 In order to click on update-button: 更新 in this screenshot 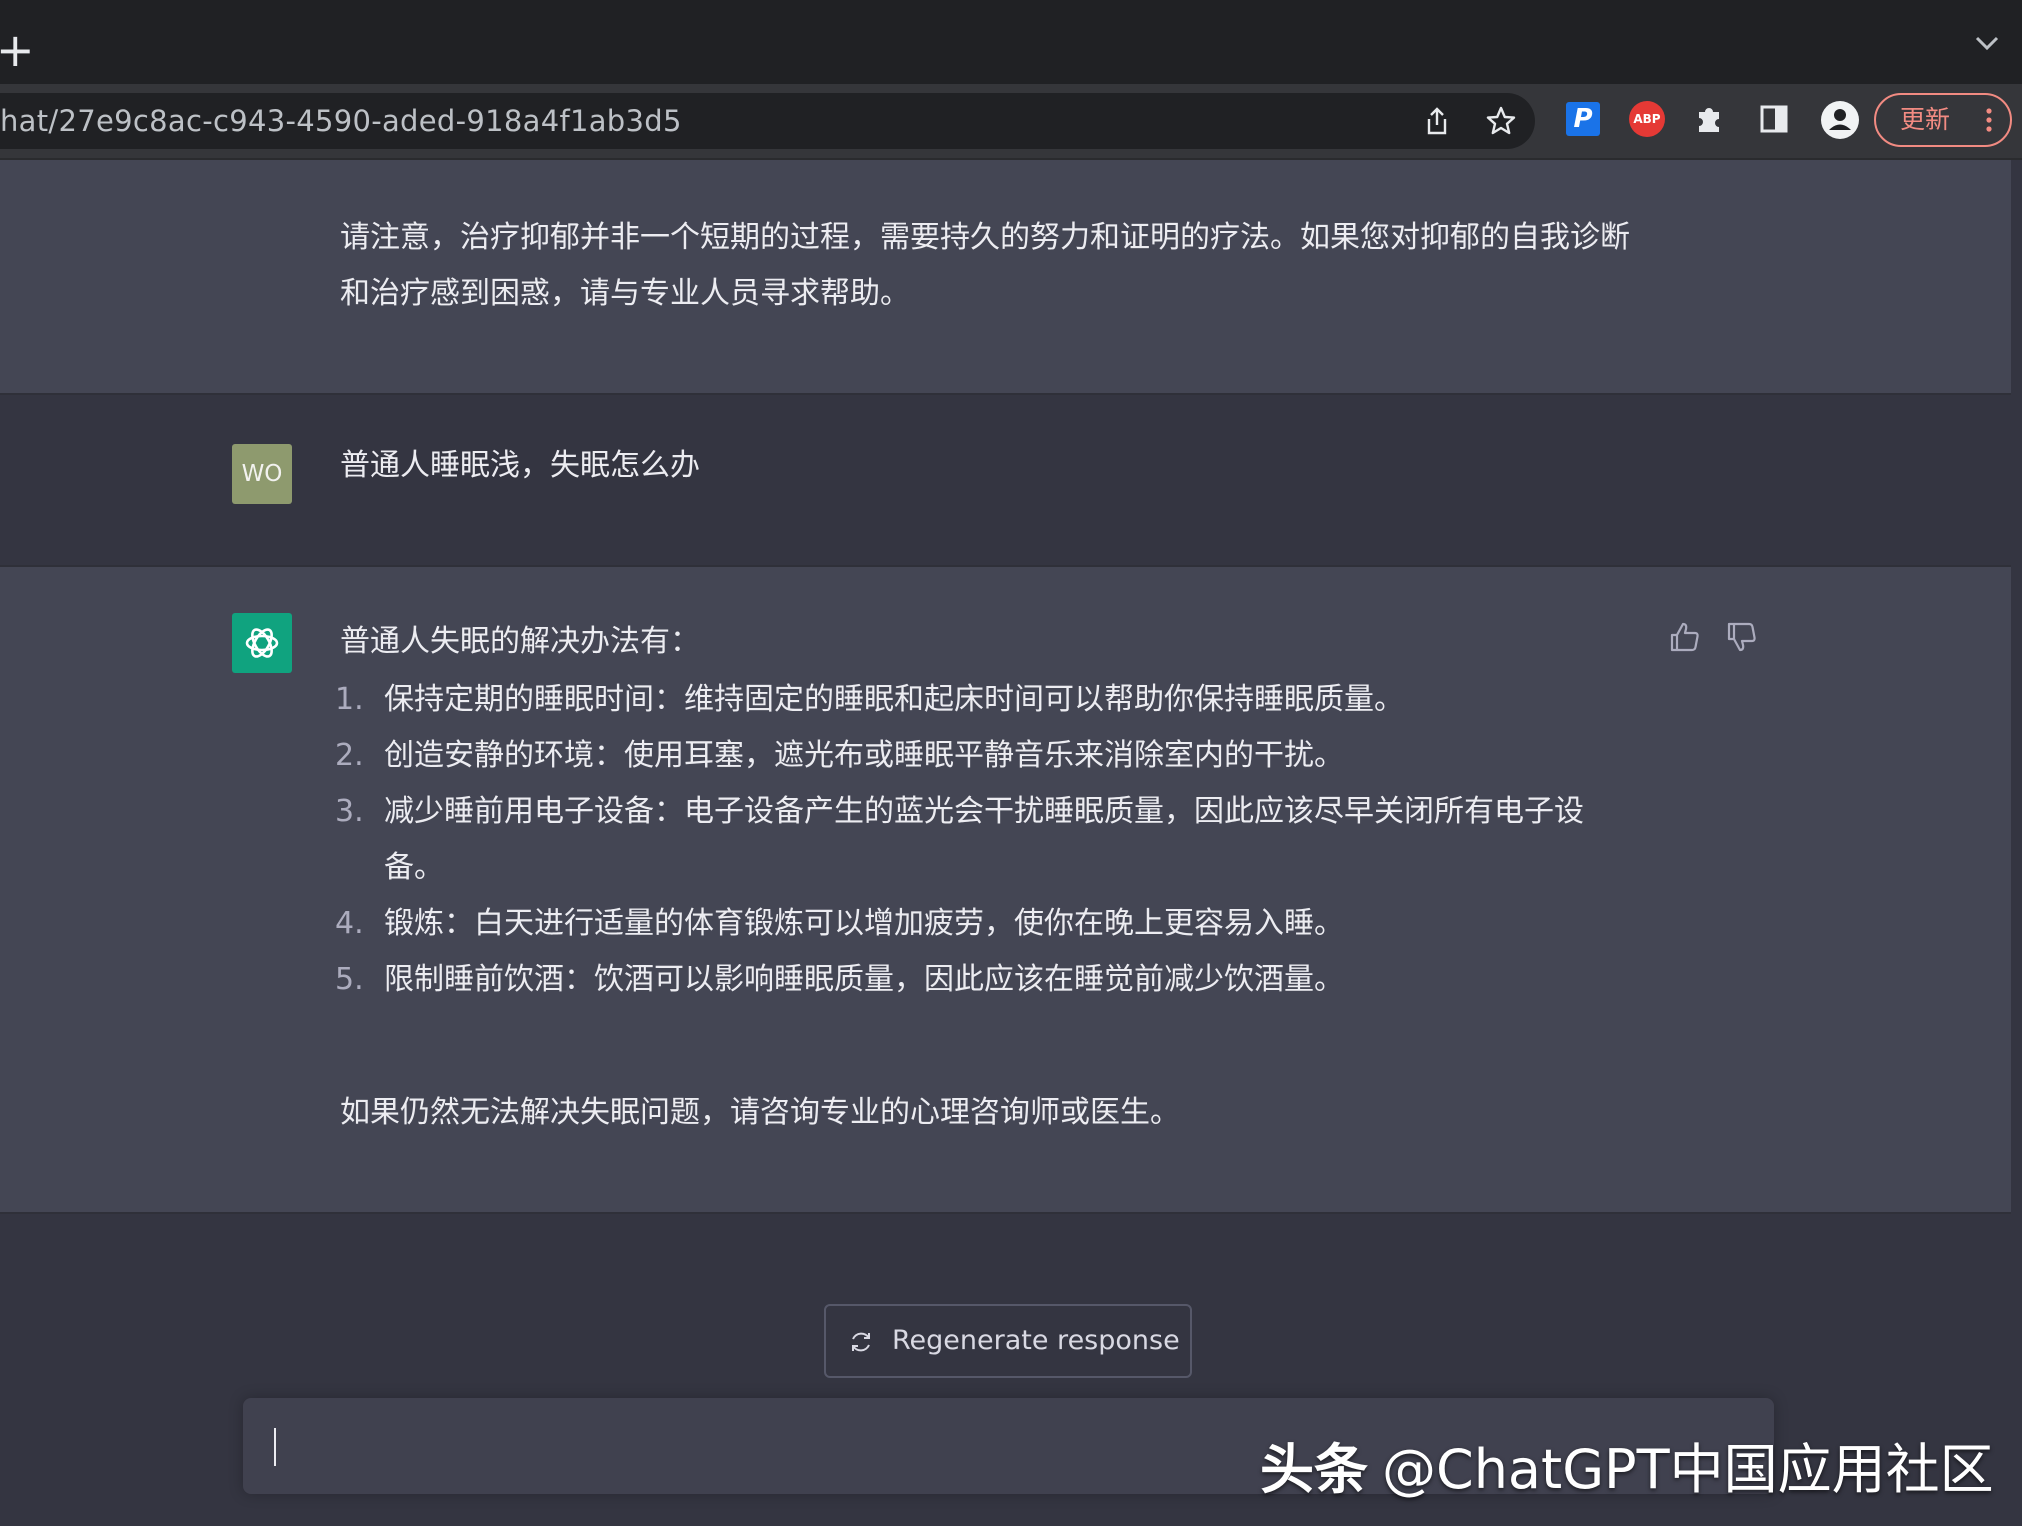, I will do `click(1943, 120)`.